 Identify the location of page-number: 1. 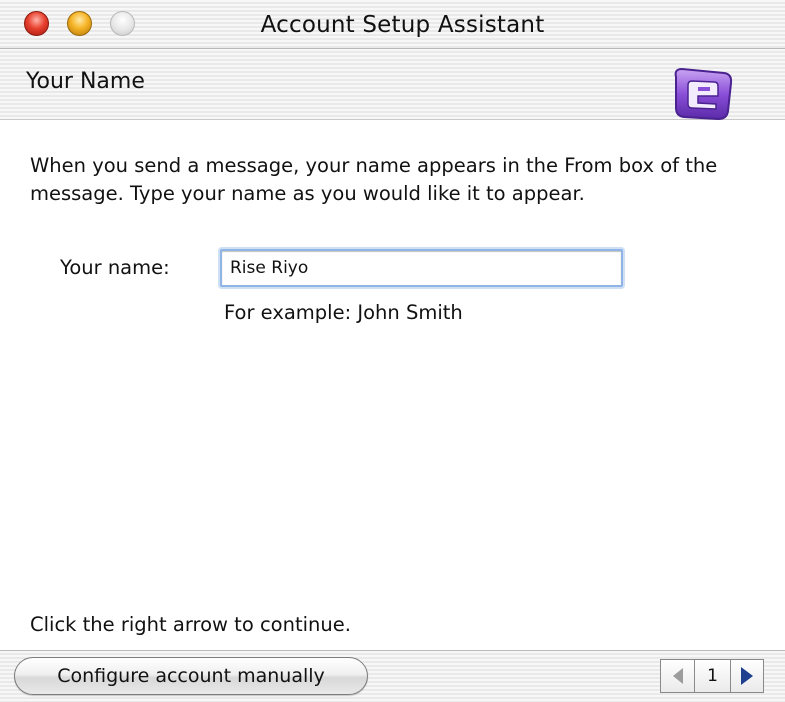
(712, 676).